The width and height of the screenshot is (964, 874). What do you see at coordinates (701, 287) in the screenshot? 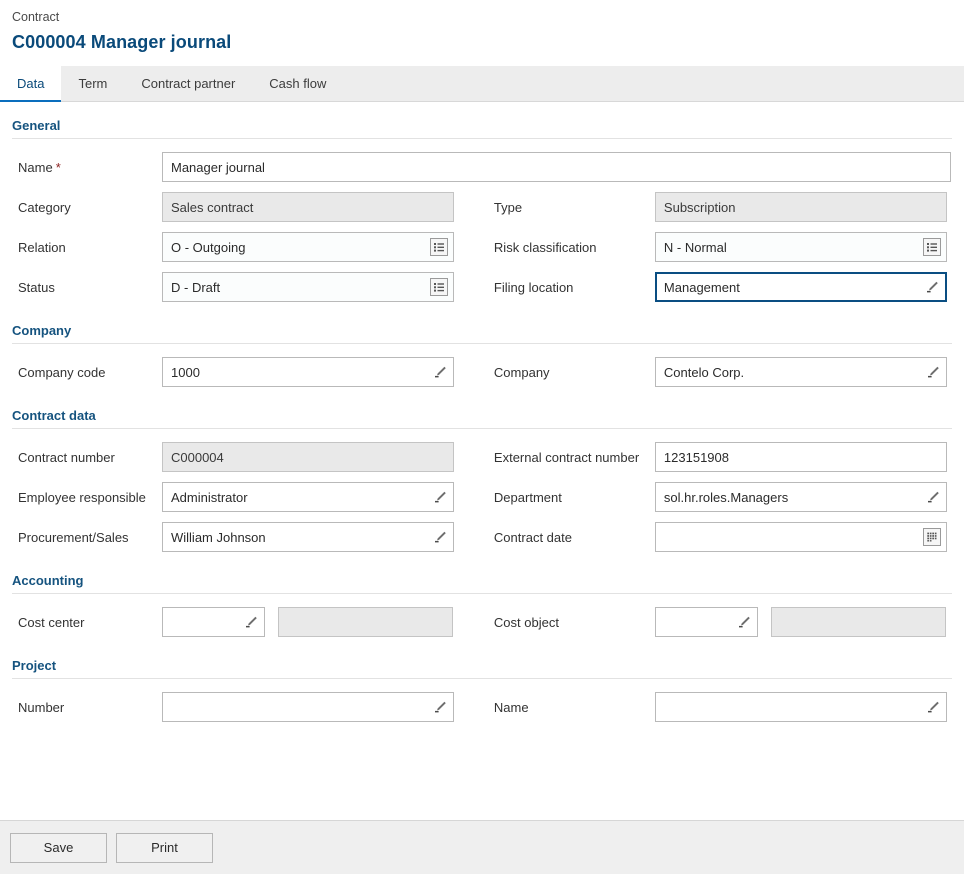
I see `filing-location-field-value: Management` at bounding box center [701, 287].